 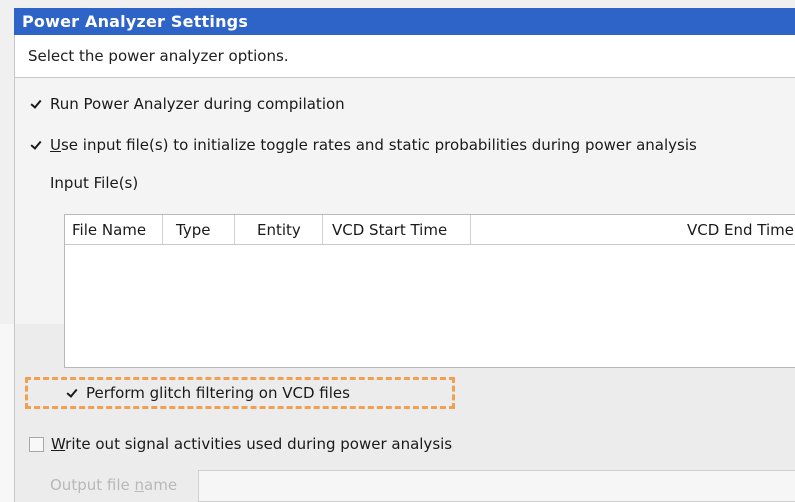 What do you see at coordinates (404, 21) in the screenshot?
I see `page-title: Power Analyzer Settings` at bounding box center [404, 21].